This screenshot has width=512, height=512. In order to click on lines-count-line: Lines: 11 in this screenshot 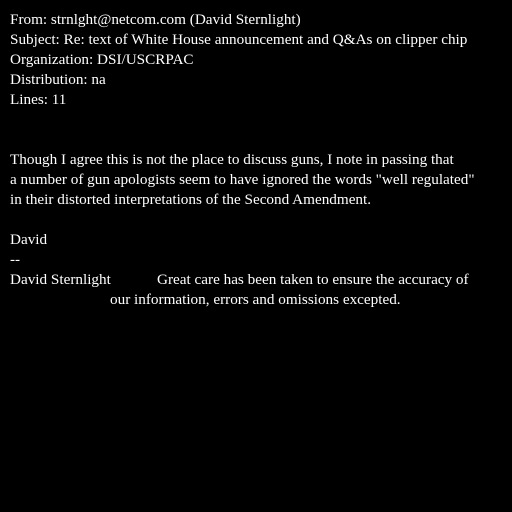, I will do `click(38, 99)`.